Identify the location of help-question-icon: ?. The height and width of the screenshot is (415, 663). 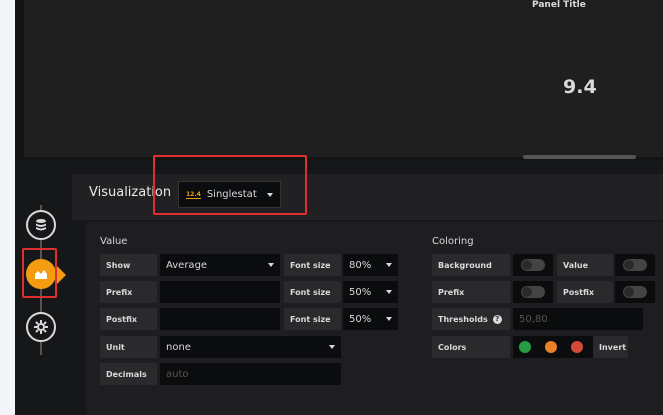
(497, 319).